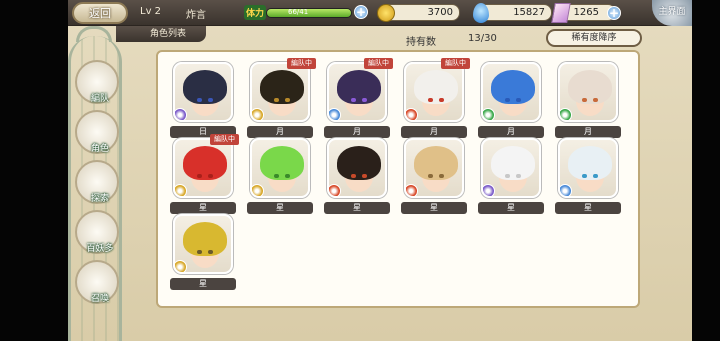 The height and width of the screenshot is (341, 720). Describe the element at coordinates (97, 232) in the screenshot. I see `sidebar-item-bestiary: 百妖多` at that location.